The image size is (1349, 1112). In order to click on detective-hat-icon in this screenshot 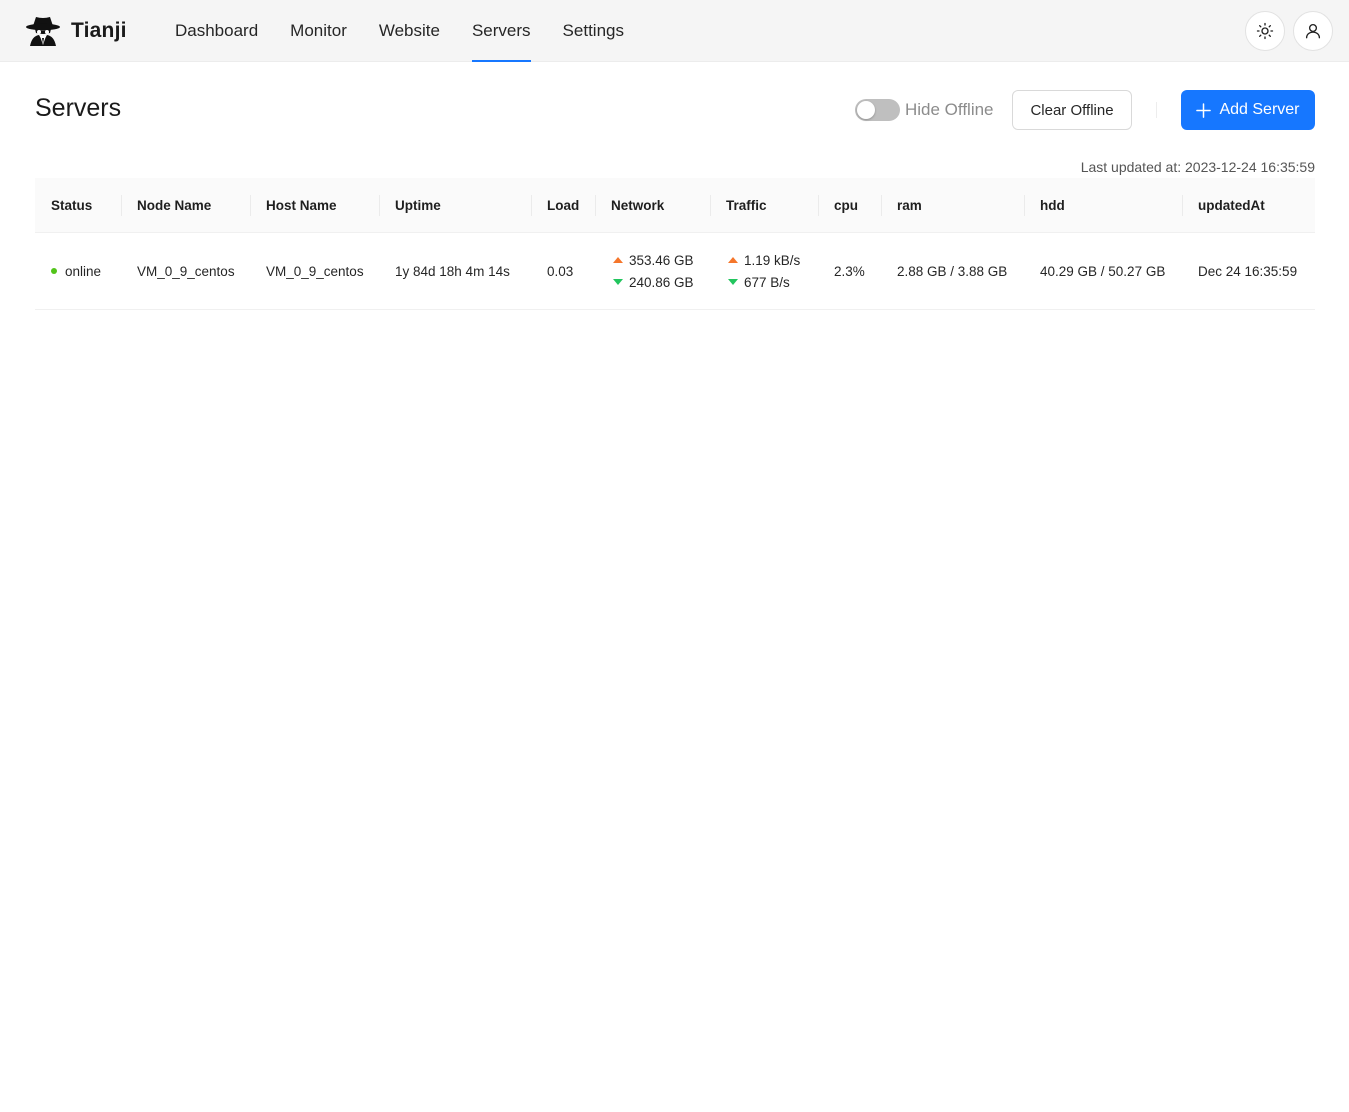, I will do `click(43, 31)`.